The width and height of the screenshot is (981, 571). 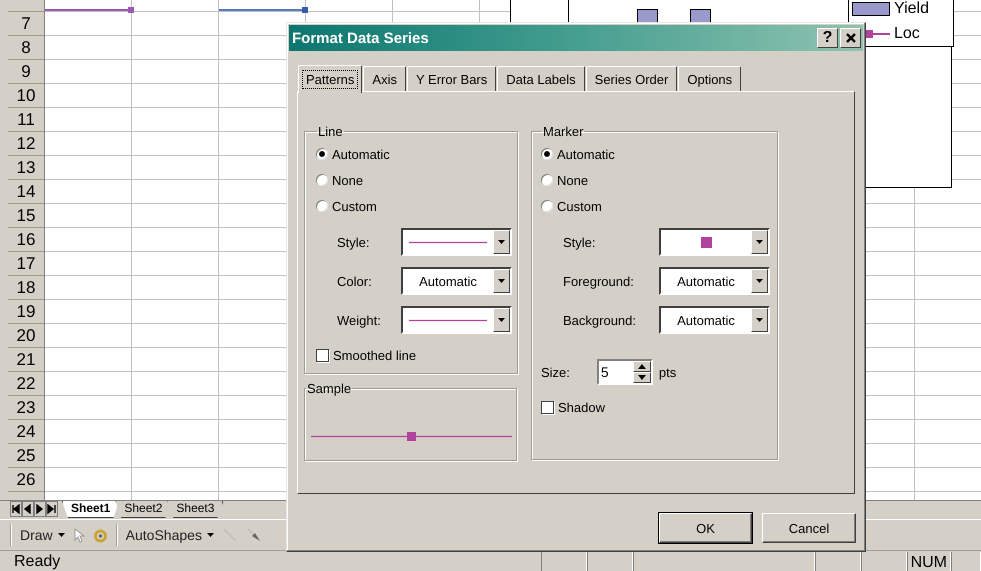 I want to click on spin-up-button, so click(x=641, y=366).